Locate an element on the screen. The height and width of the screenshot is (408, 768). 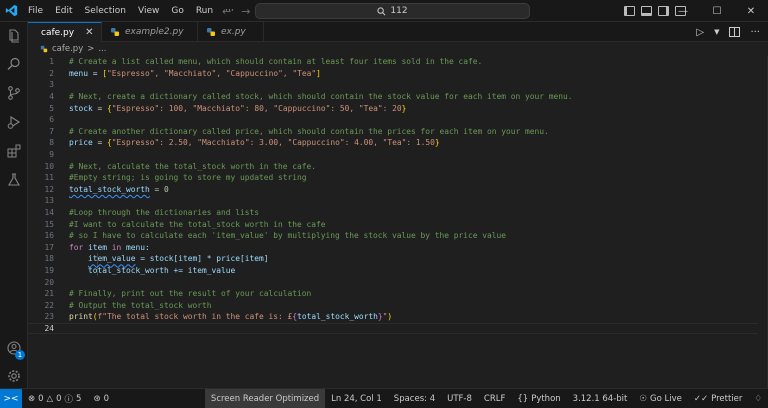
maximize-button: ☐ is located at coordinates (717, 11).